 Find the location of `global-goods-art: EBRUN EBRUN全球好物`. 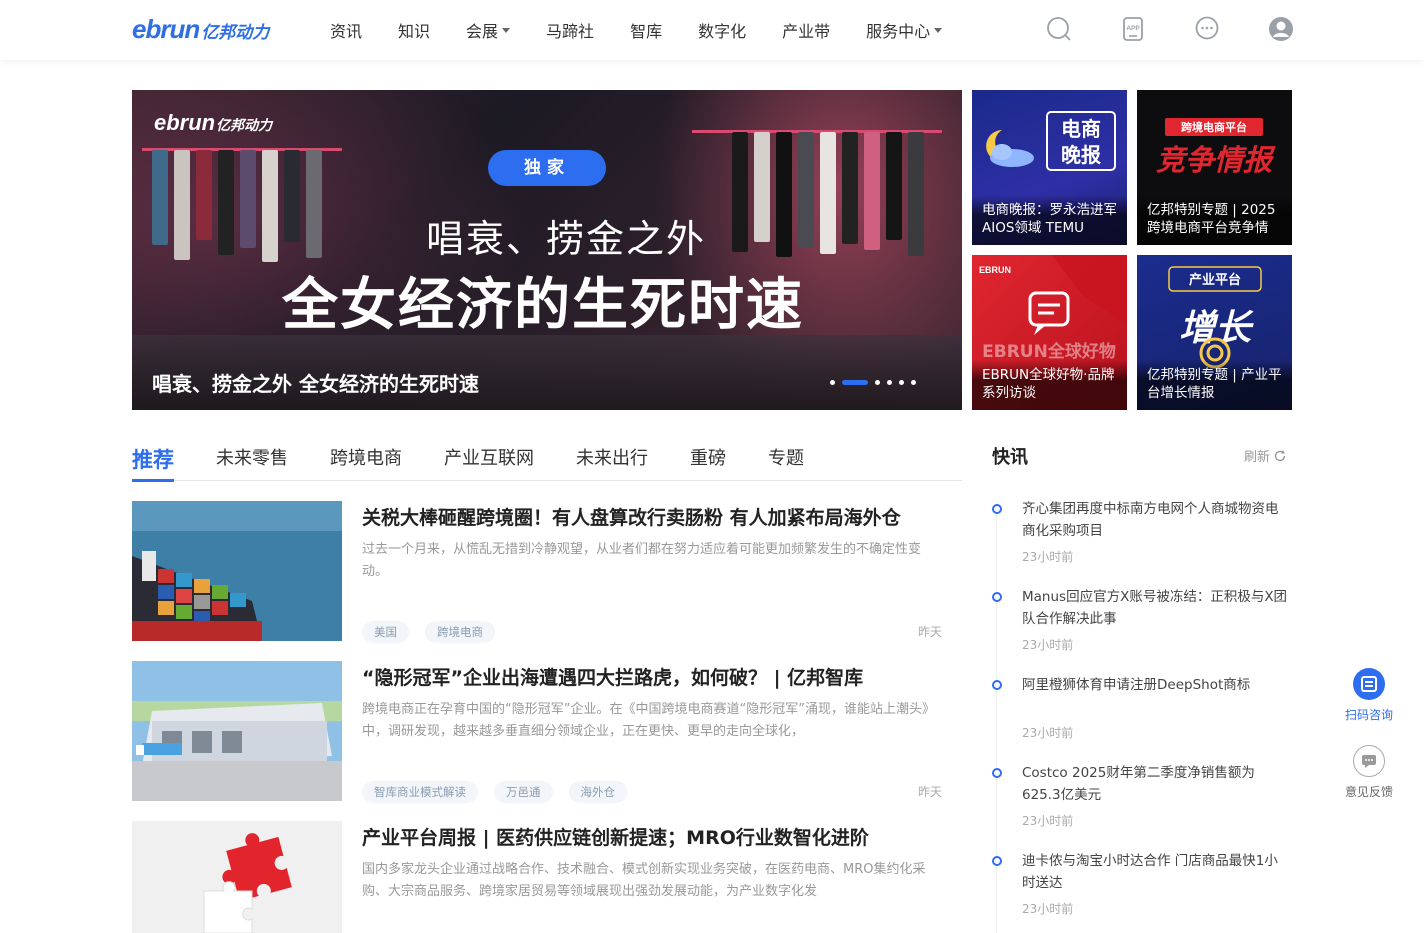

global-goods-art: EBRUN EBRUN全球好物 is located at coordinates (1053, 308).